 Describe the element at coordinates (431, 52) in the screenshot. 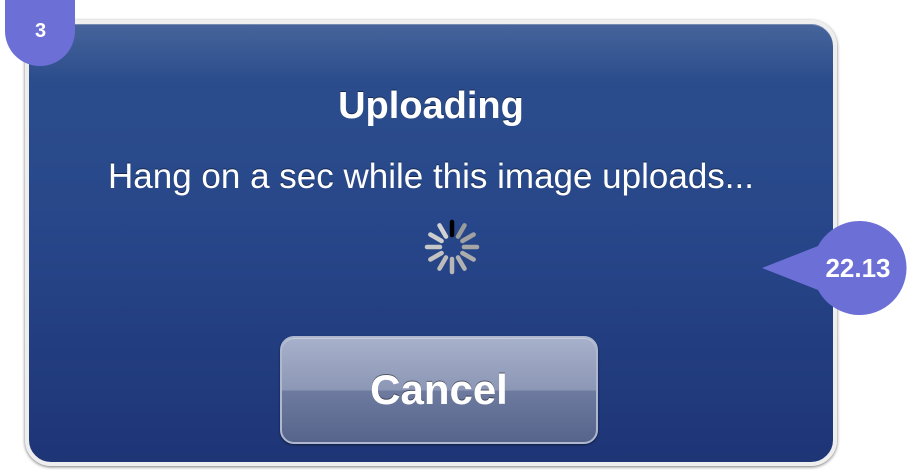

I see `dialog-gloss` at that location.